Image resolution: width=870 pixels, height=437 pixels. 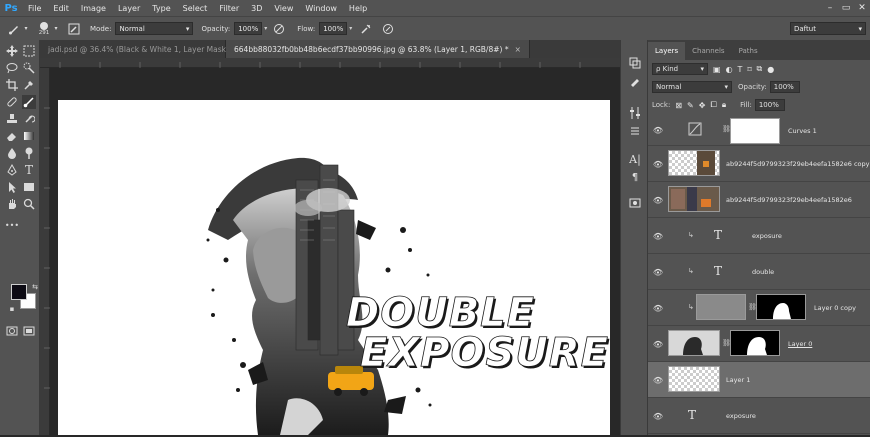 What do you see at coordinates (692, 87) in the screenshot?
I see `blend-mode-select: Normal ▾` at bounding box center [692, 87].